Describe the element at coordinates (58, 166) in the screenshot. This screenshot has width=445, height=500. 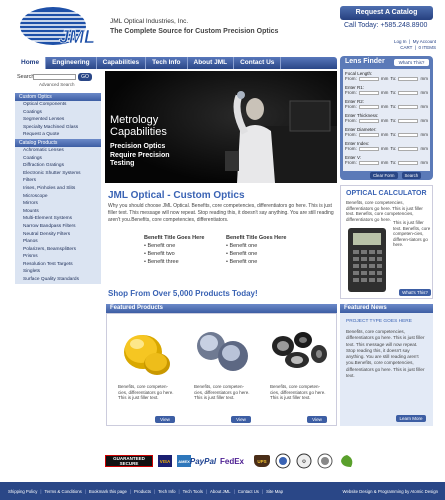
I see `sidebar-item: Diffraction Gratings` at that location.